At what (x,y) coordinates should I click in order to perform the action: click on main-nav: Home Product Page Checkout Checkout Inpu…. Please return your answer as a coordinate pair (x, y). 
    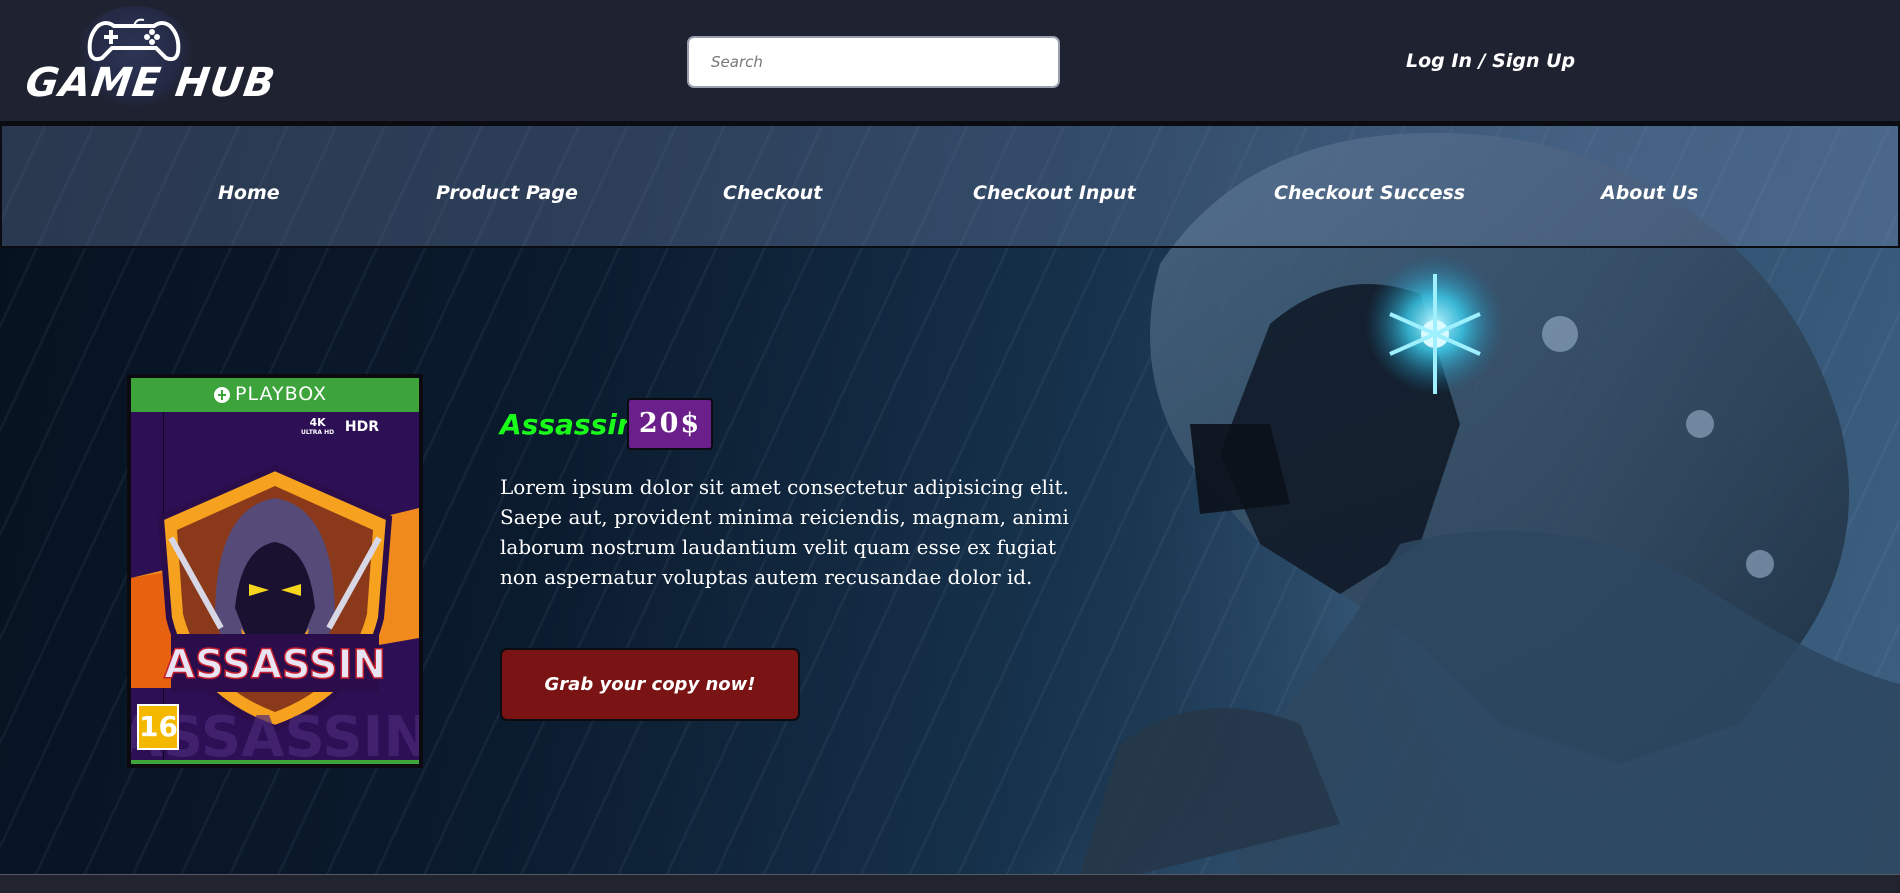
    Looking at the image, I should click on (950, 186).